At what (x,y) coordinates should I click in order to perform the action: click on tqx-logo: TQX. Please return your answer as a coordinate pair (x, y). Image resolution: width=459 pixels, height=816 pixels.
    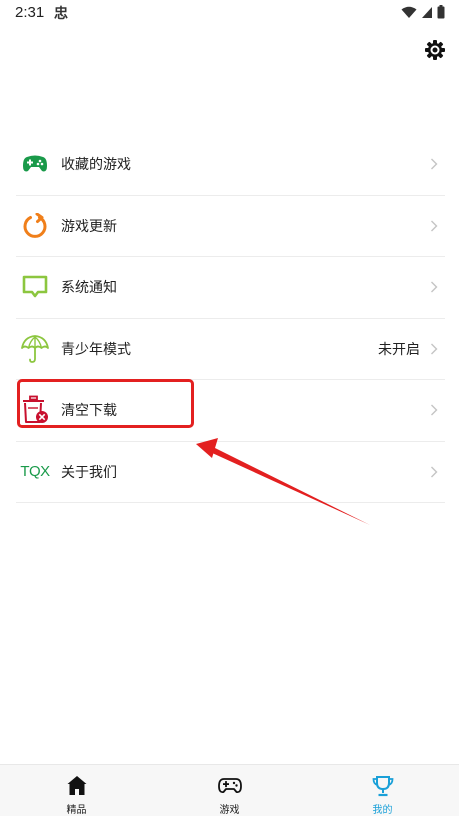
    Looking at the image, I should click on (35, 472).